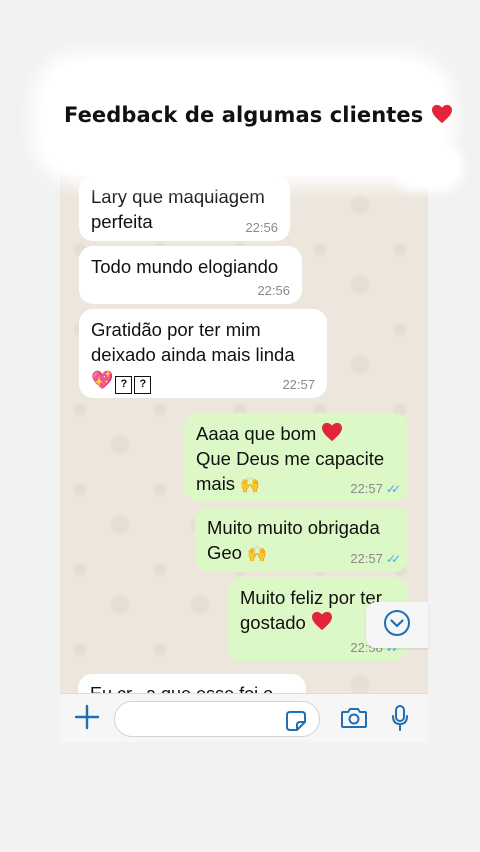  Describe the element at coordinates (296, 433) in the screenshot. I see `message-text-line: Aaaa que bom` at that location.